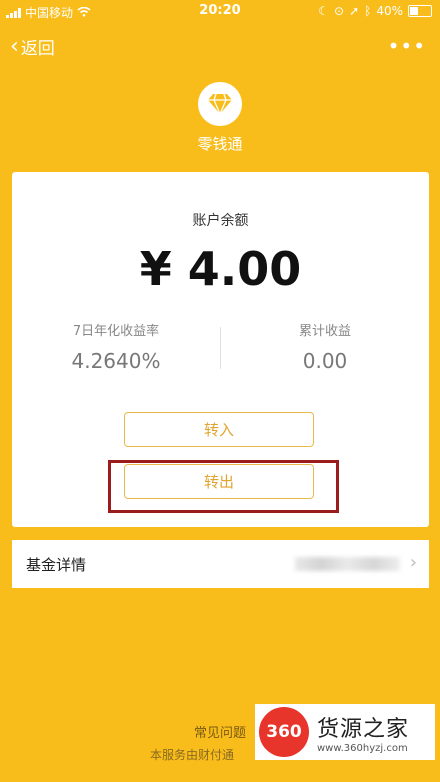  Describe the element at coordinates (420, 11) in the screenshot. I see `battery-icon` at that location.